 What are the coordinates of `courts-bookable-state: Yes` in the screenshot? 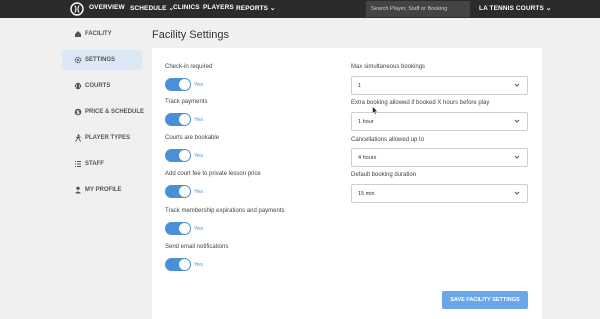 It's located at (198, 156).